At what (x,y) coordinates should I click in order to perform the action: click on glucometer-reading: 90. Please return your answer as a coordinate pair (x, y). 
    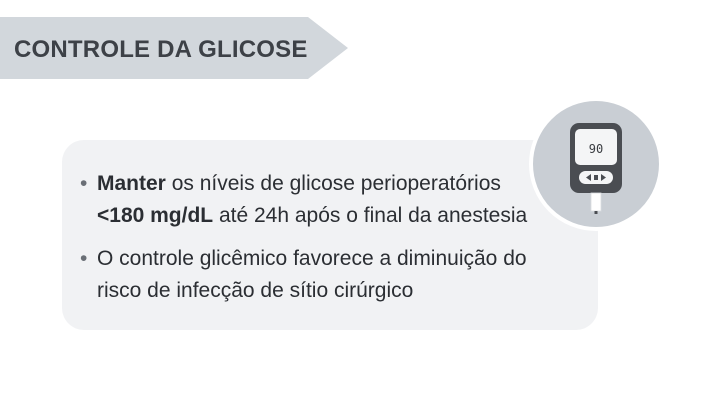
    Looking at the image, I should click on (596, 149).